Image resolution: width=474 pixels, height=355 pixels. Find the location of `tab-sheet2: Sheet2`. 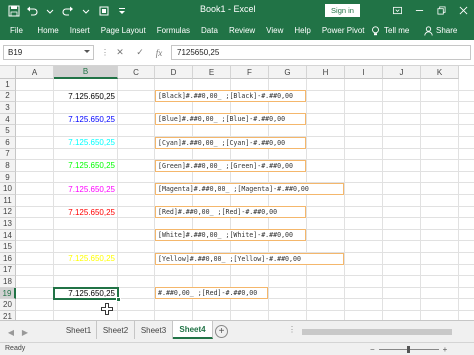

tab-sheet2: Sheet2 is located at coordinates (116, 330).